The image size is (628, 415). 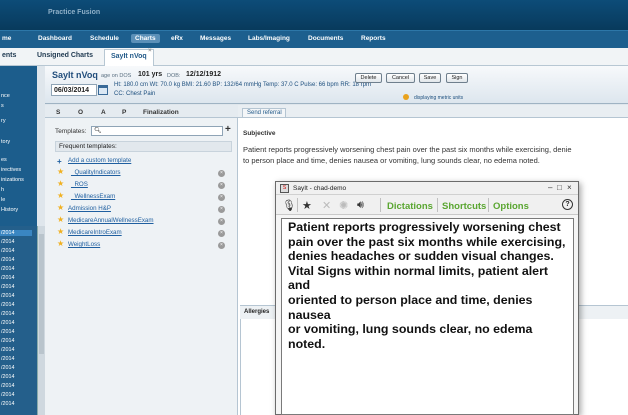 What do you see at coordinates (18, 180) in the screenshot?
I see `sidebar-item: inizations` at bounding box center [18, 180].